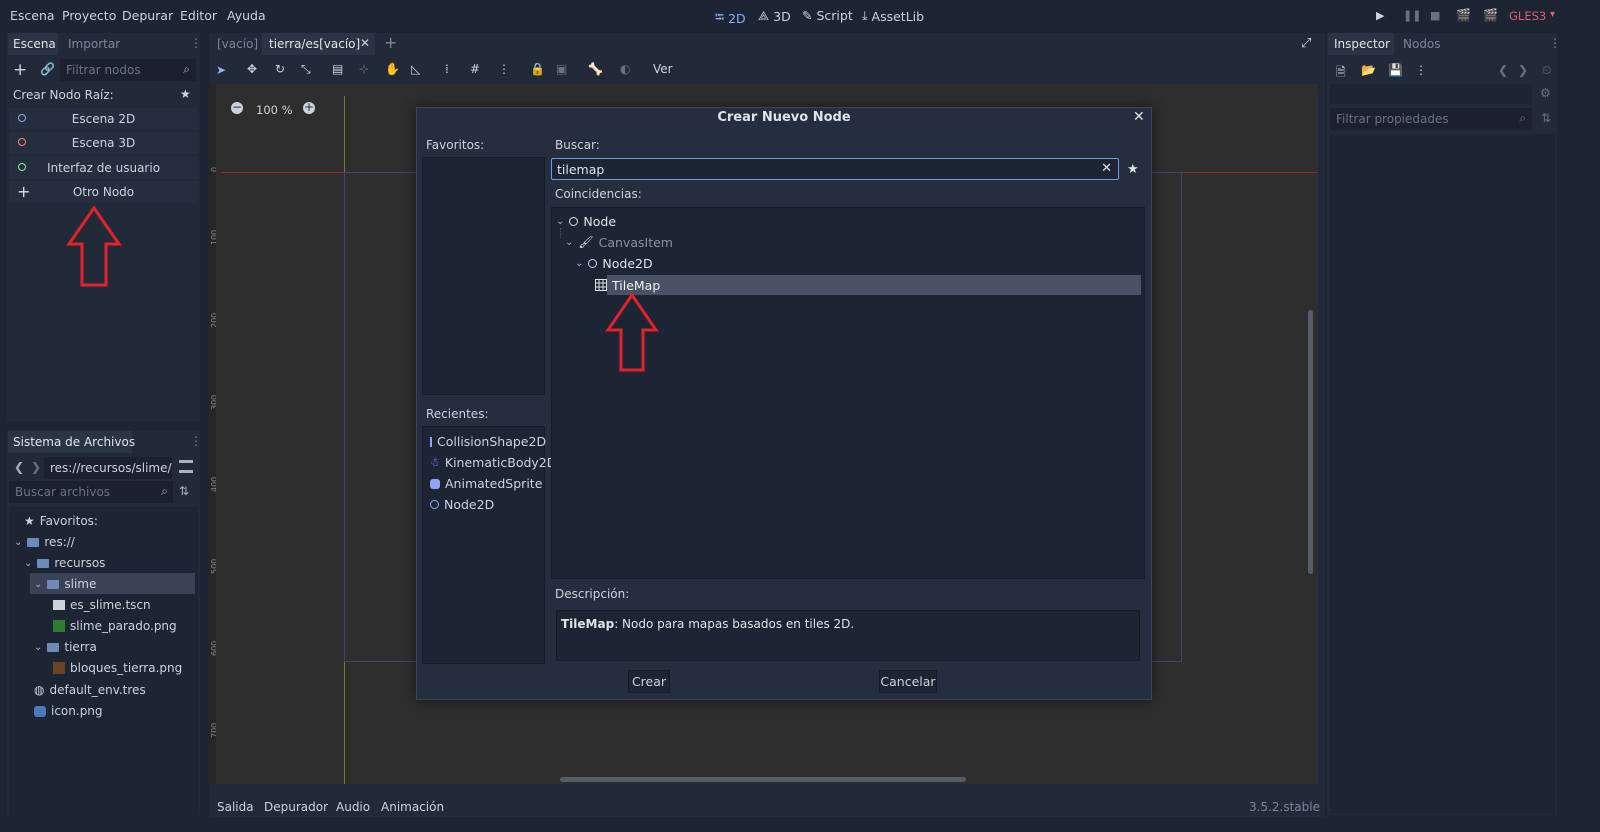  Describe the element at coordinates (221, 70) in the screenshot. I see `select-tool-icon: ➤` at that location.